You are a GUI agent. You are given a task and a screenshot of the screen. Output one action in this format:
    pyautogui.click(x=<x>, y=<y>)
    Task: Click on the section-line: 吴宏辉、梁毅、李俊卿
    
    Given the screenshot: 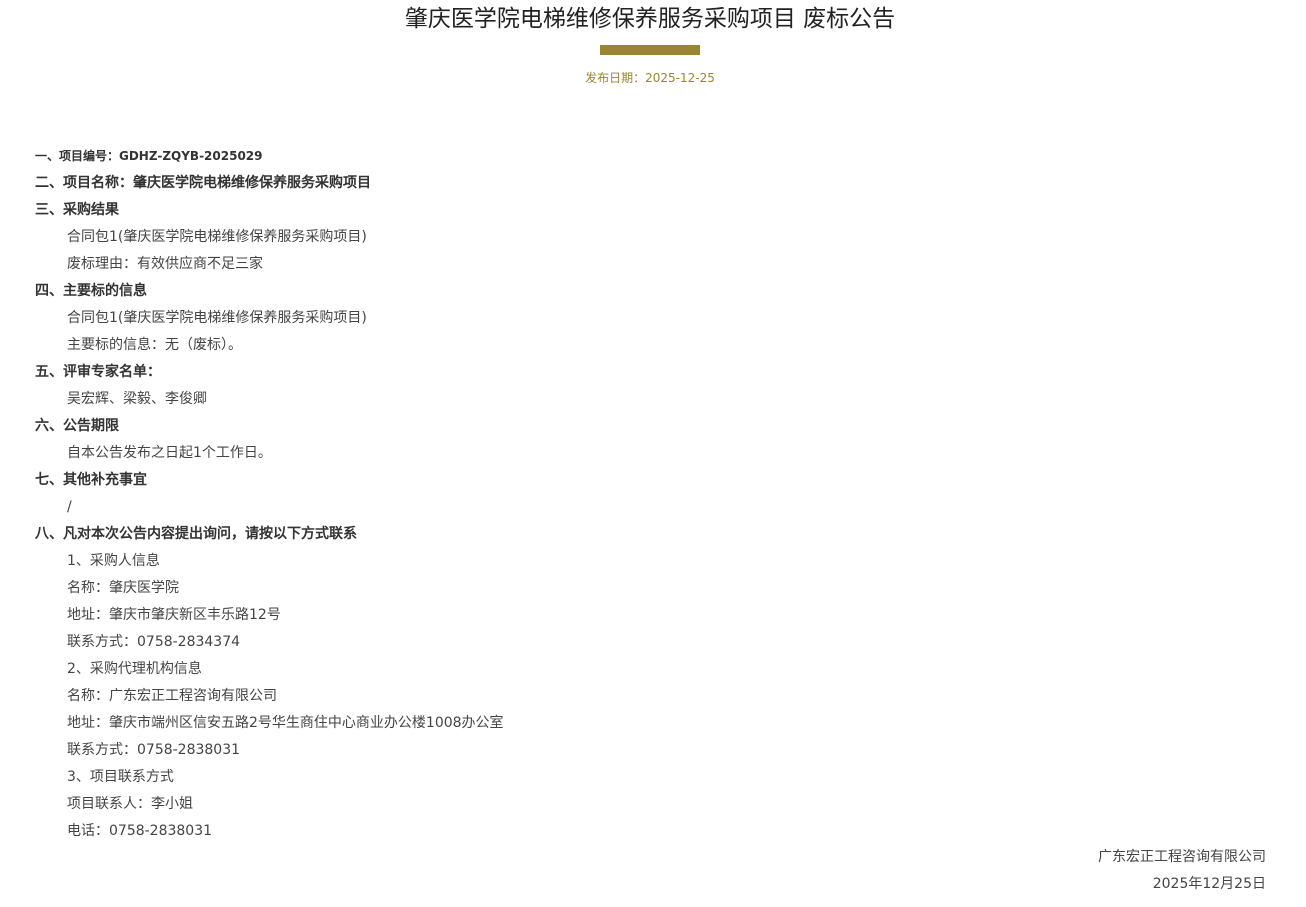 What is the action you would take?
    pyautogui.click(x=137, y=399)
    